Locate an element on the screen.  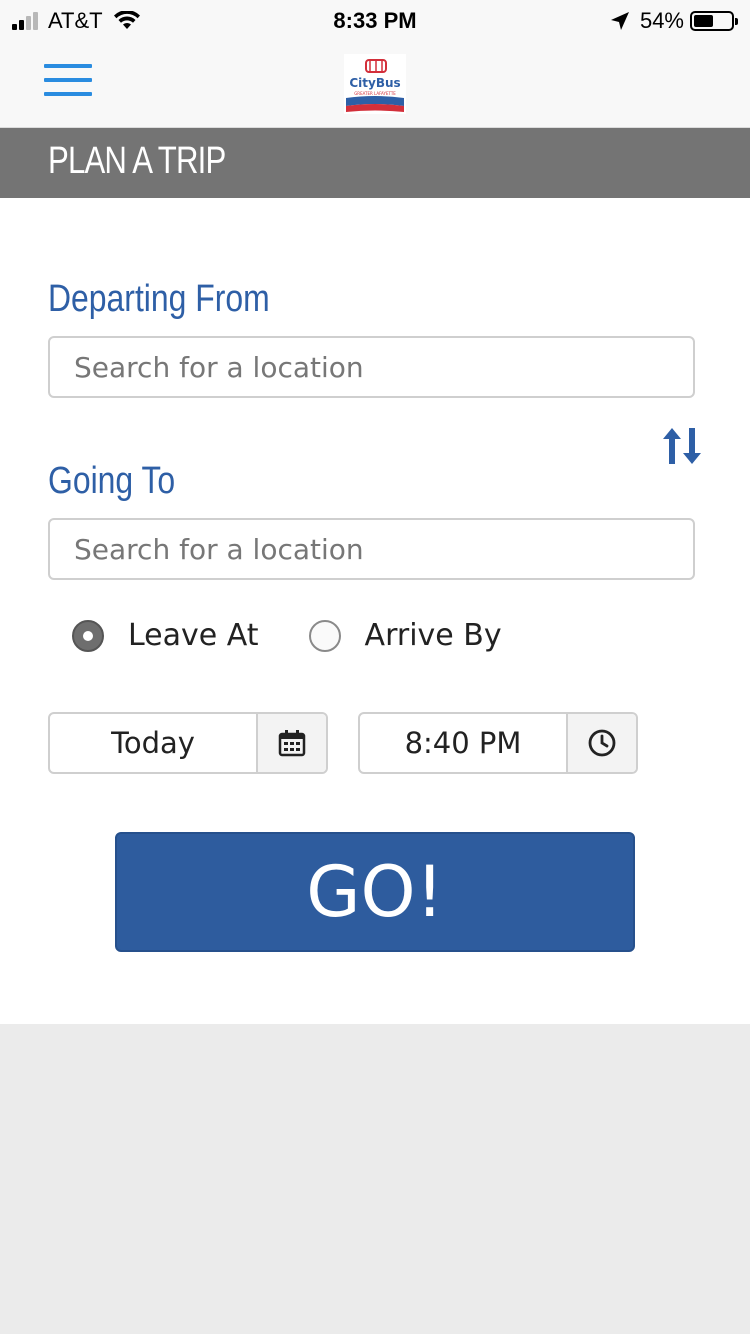
departing-label: Departing From is located at coordinates (159, 299).